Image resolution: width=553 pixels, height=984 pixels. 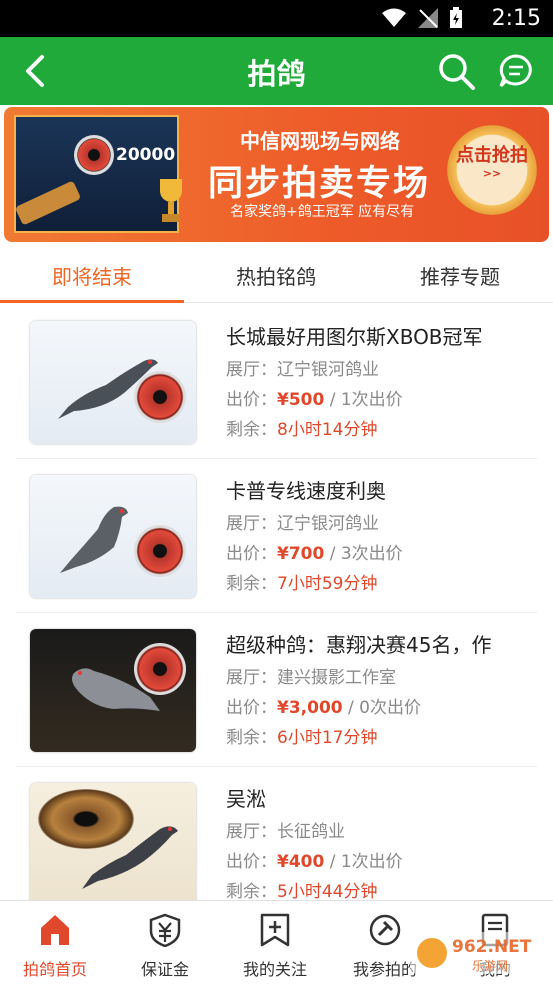 I want to click on nav-home: 拍鸽首页, so click(x=55, y=942).